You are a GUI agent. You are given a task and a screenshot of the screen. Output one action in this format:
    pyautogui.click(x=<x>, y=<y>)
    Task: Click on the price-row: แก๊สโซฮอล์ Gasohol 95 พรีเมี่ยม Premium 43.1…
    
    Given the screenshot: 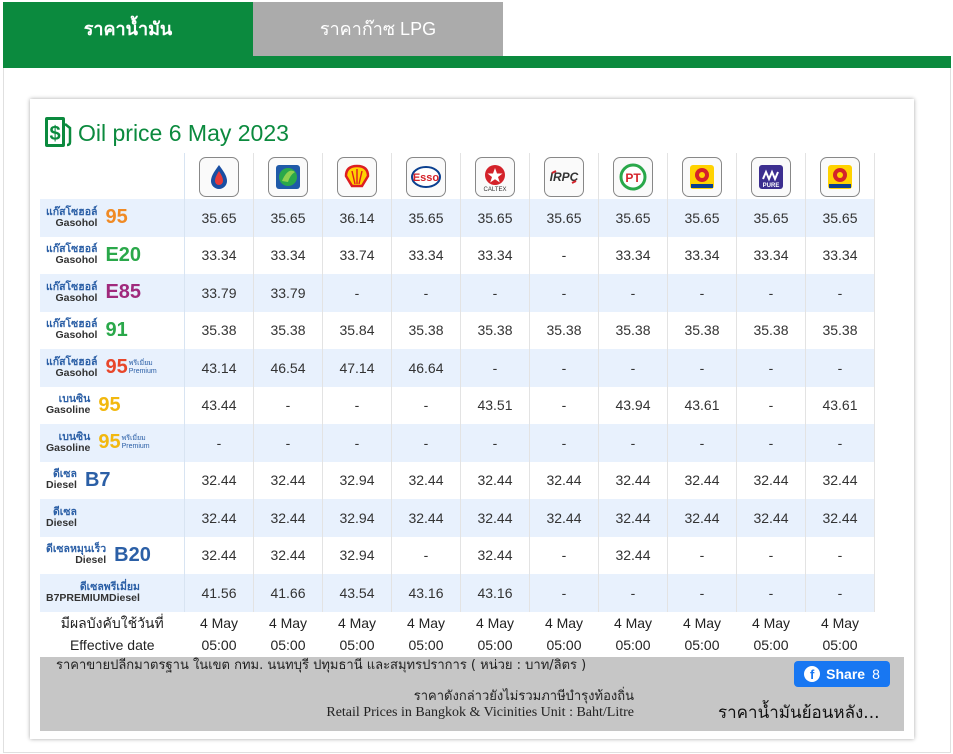 What is the action you would take?
    pyautogui.click(x=457, y=368)
    